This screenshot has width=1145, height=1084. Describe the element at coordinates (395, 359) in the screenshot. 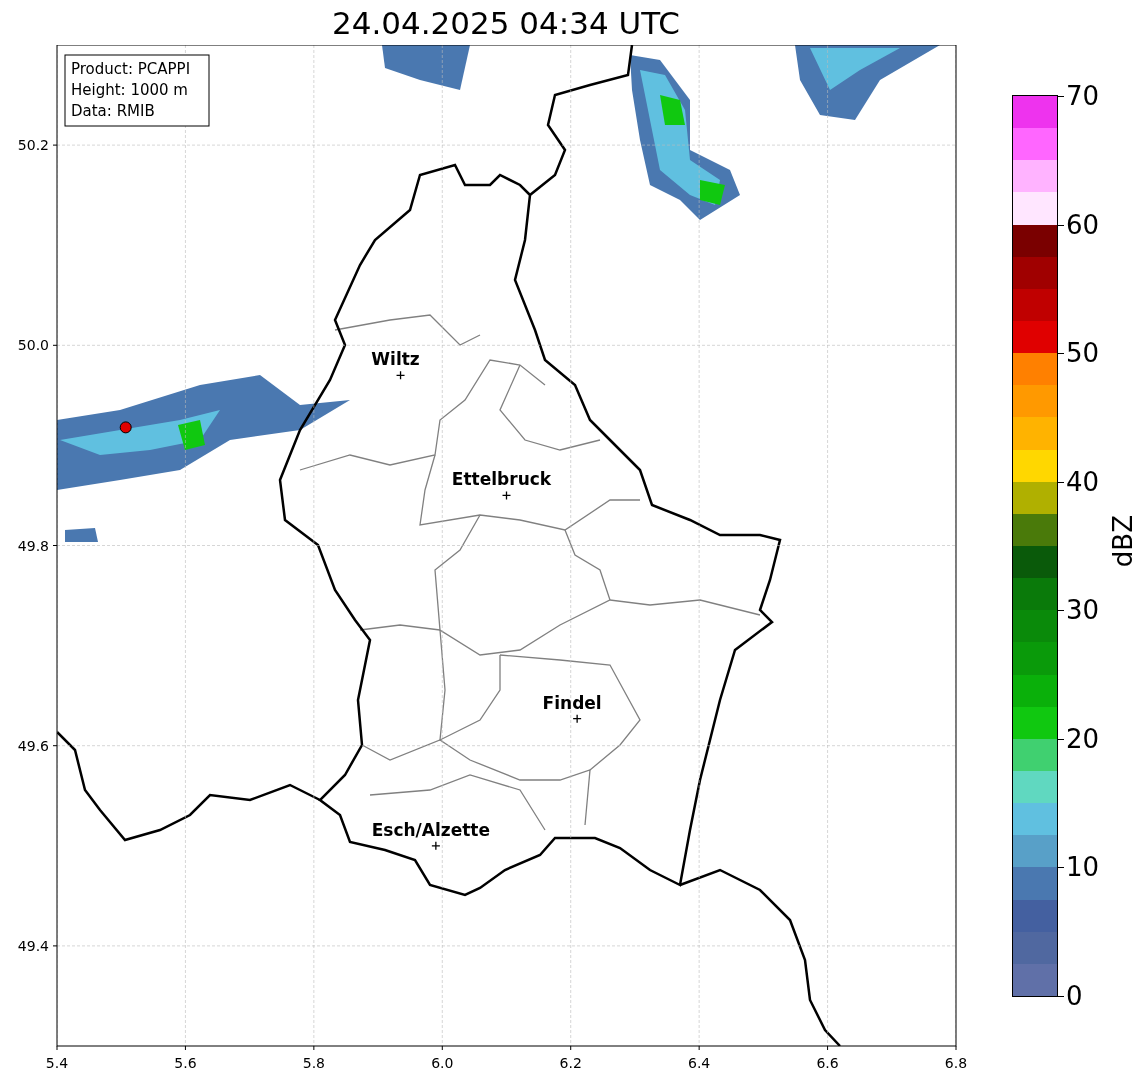

I see `city-label: Wiltz` at that location.